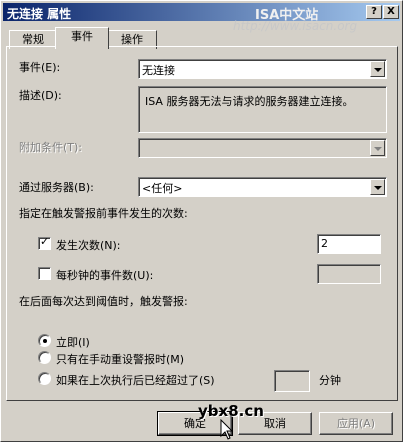  What do you see at coordinates (40, 95) in the screenshot?
I see `description-label: 描述(D):` at bounding box center [40, 95].